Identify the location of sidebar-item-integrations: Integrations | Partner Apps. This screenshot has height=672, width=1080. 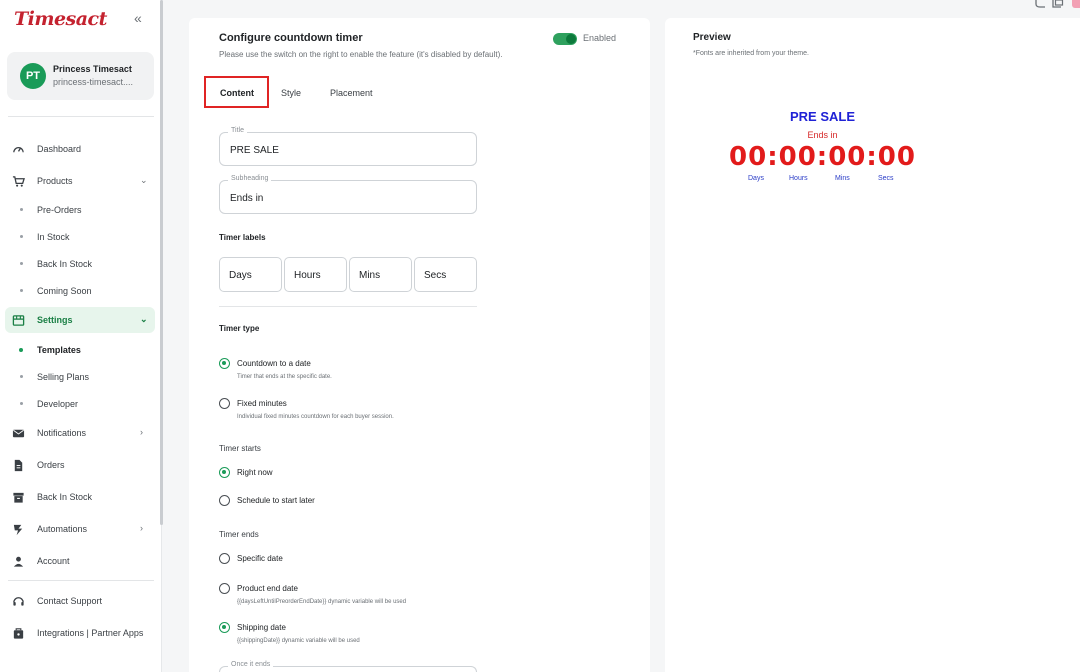
(77, 633).